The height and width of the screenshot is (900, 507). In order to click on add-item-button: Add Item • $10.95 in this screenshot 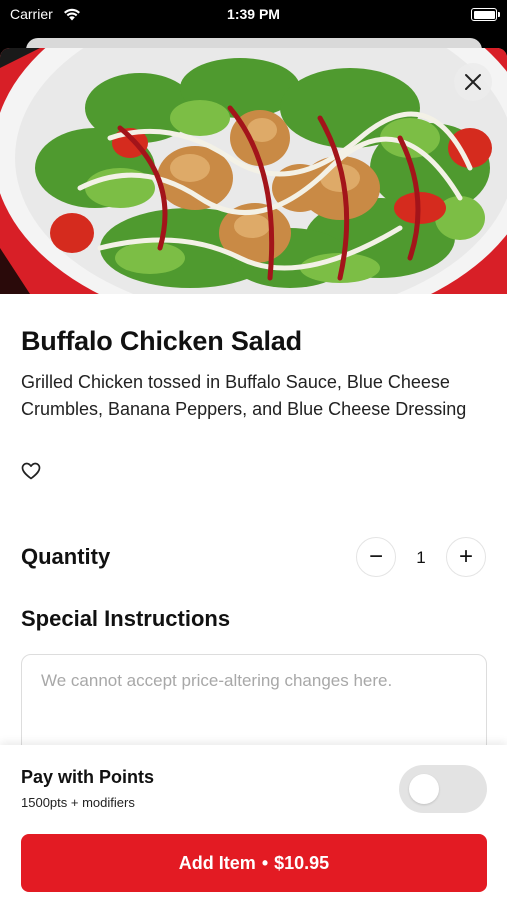, I will do `click(254, 863)`.